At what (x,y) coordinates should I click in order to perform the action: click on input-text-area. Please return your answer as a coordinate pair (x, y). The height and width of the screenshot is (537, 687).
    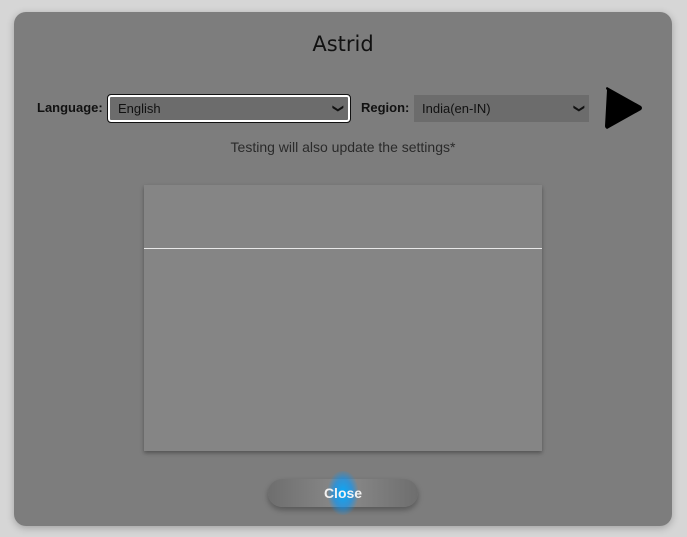
    Looking at the image, I should click on (343, 217).